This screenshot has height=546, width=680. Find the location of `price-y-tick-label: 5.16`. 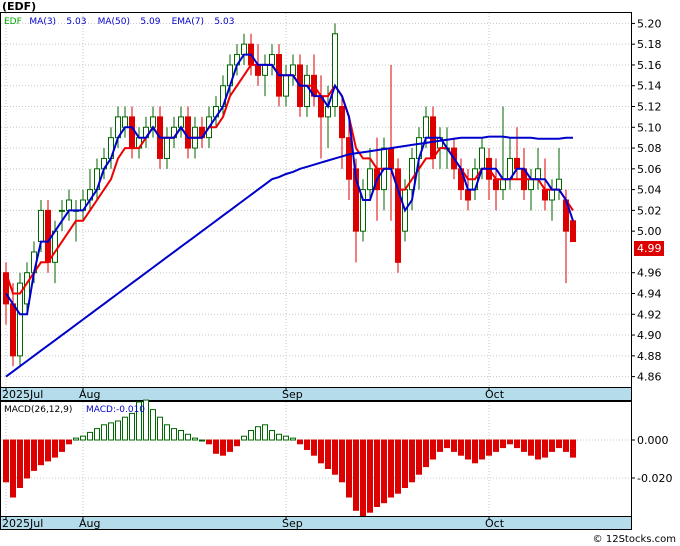

price-y-tick-label: 5.16 is located at coordinates (649, 65).